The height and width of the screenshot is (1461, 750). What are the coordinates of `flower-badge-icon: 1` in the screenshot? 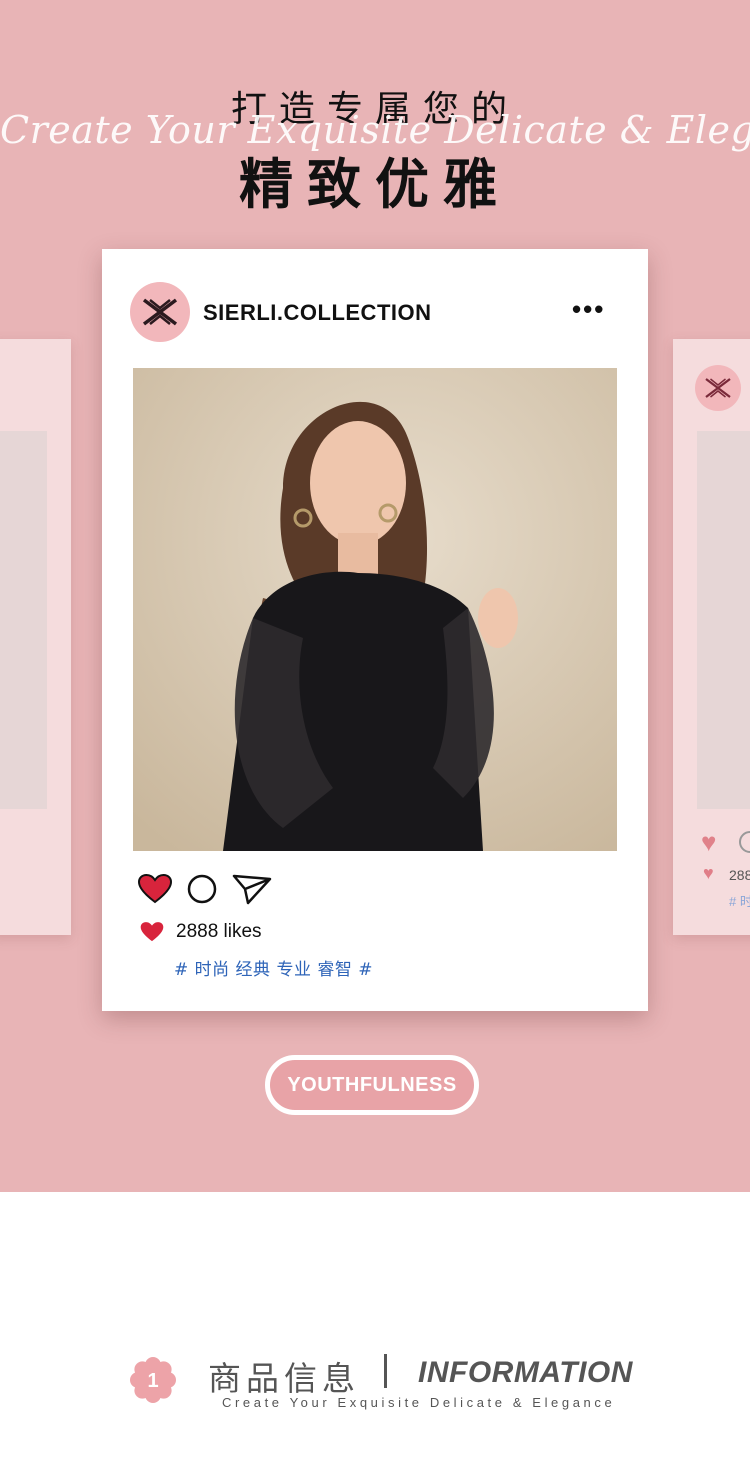 It's located at (153, 1380).